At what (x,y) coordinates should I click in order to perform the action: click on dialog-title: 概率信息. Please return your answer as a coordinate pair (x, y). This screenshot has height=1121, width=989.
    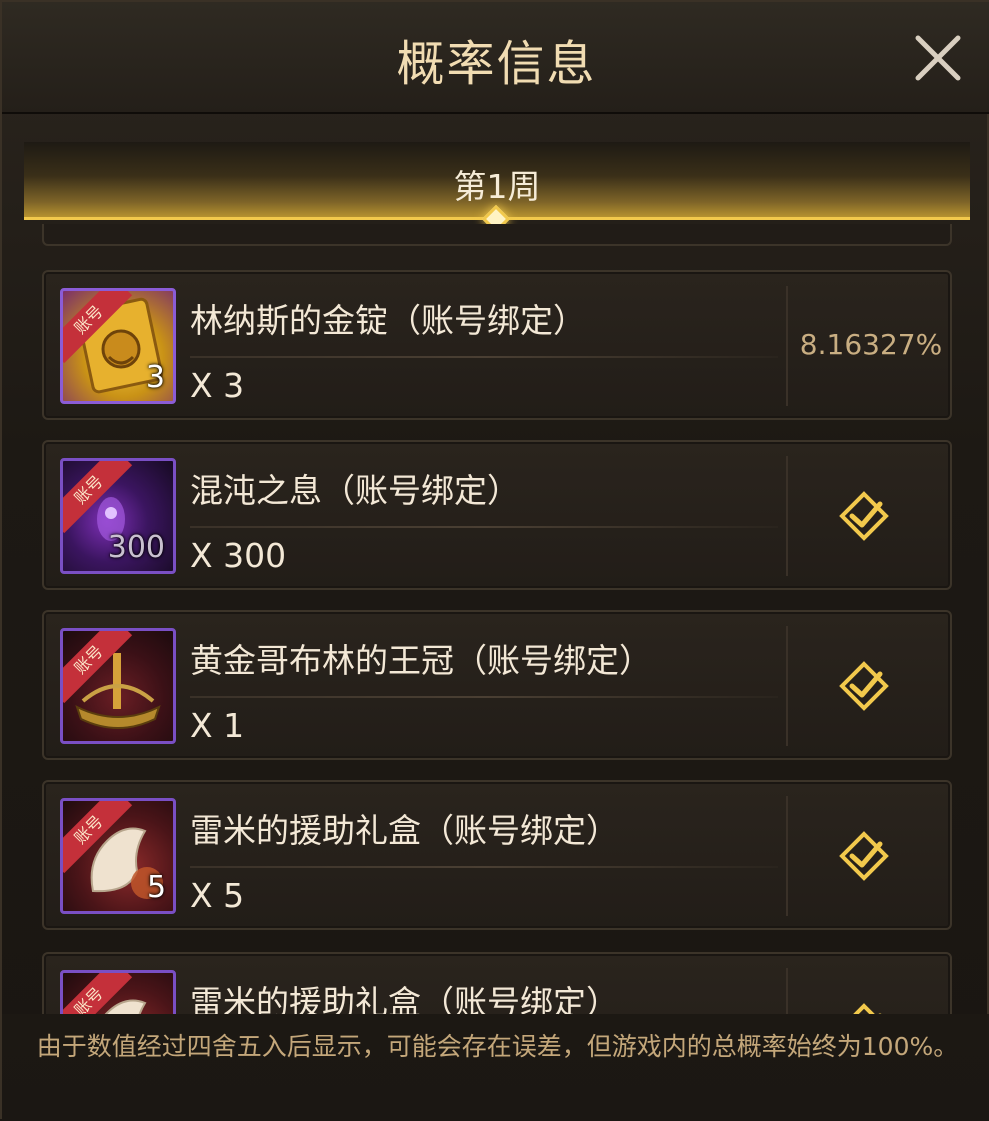
    Looking at the image, I should click on (496, 64).